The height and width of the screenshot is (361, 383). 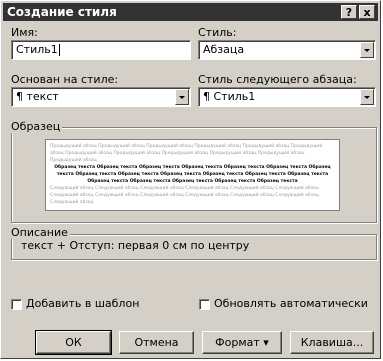 I want to click on next-style-value: ¶ Стиль1, so click(x=229, y=96).